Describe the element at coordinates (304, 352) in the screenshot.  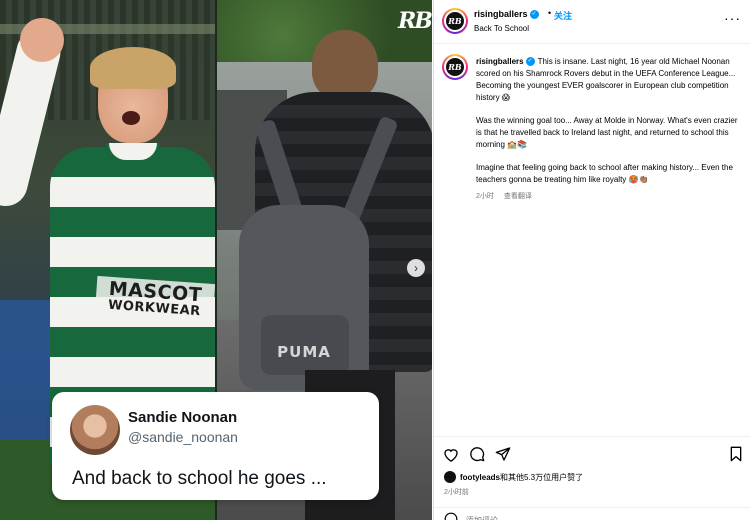
I see `backpack-brand: PUMA` at that location.